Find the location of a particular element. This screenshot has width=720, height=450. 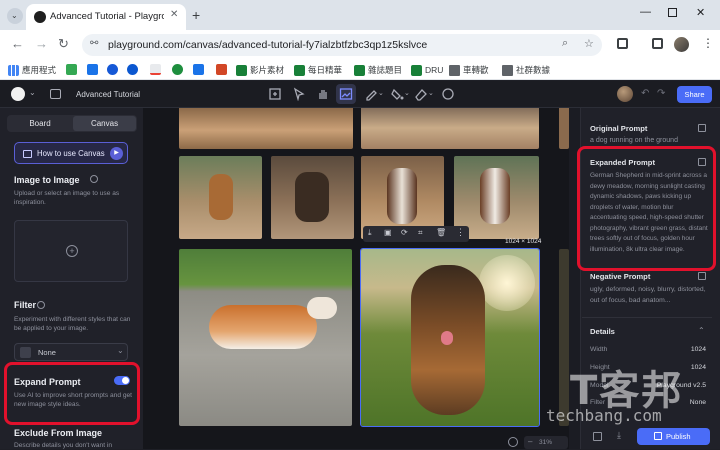

layout-toggle-icon is located at coordinates (55, 94).